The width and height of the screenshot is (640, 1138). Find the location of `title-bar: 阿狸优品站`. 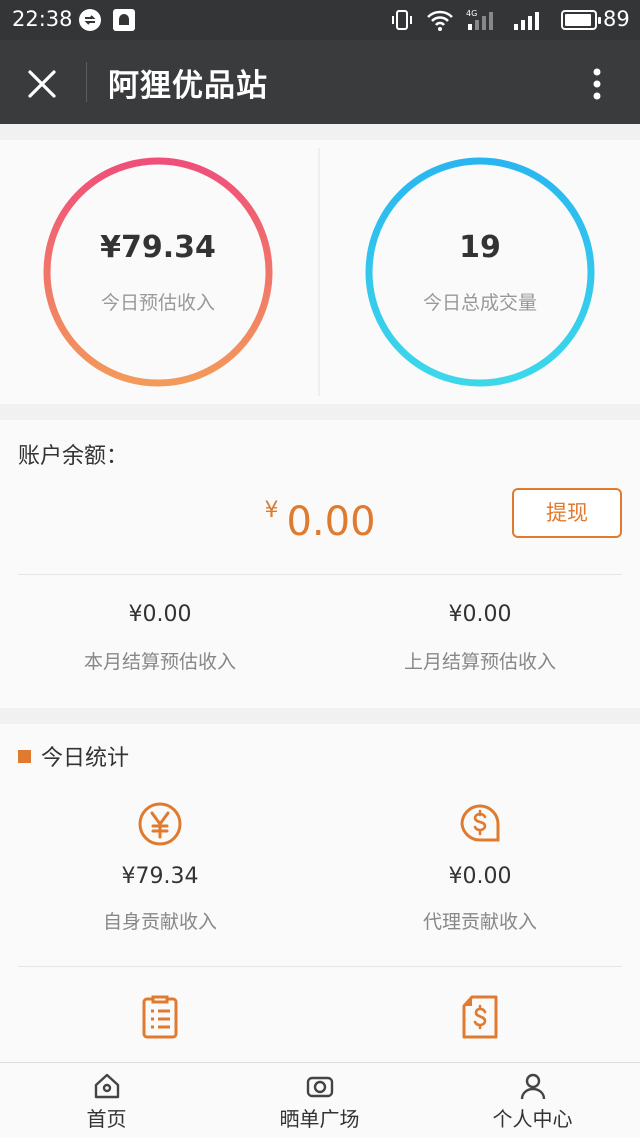

title-bar: 阿狸优品站 is located at coordinates (320, 82).